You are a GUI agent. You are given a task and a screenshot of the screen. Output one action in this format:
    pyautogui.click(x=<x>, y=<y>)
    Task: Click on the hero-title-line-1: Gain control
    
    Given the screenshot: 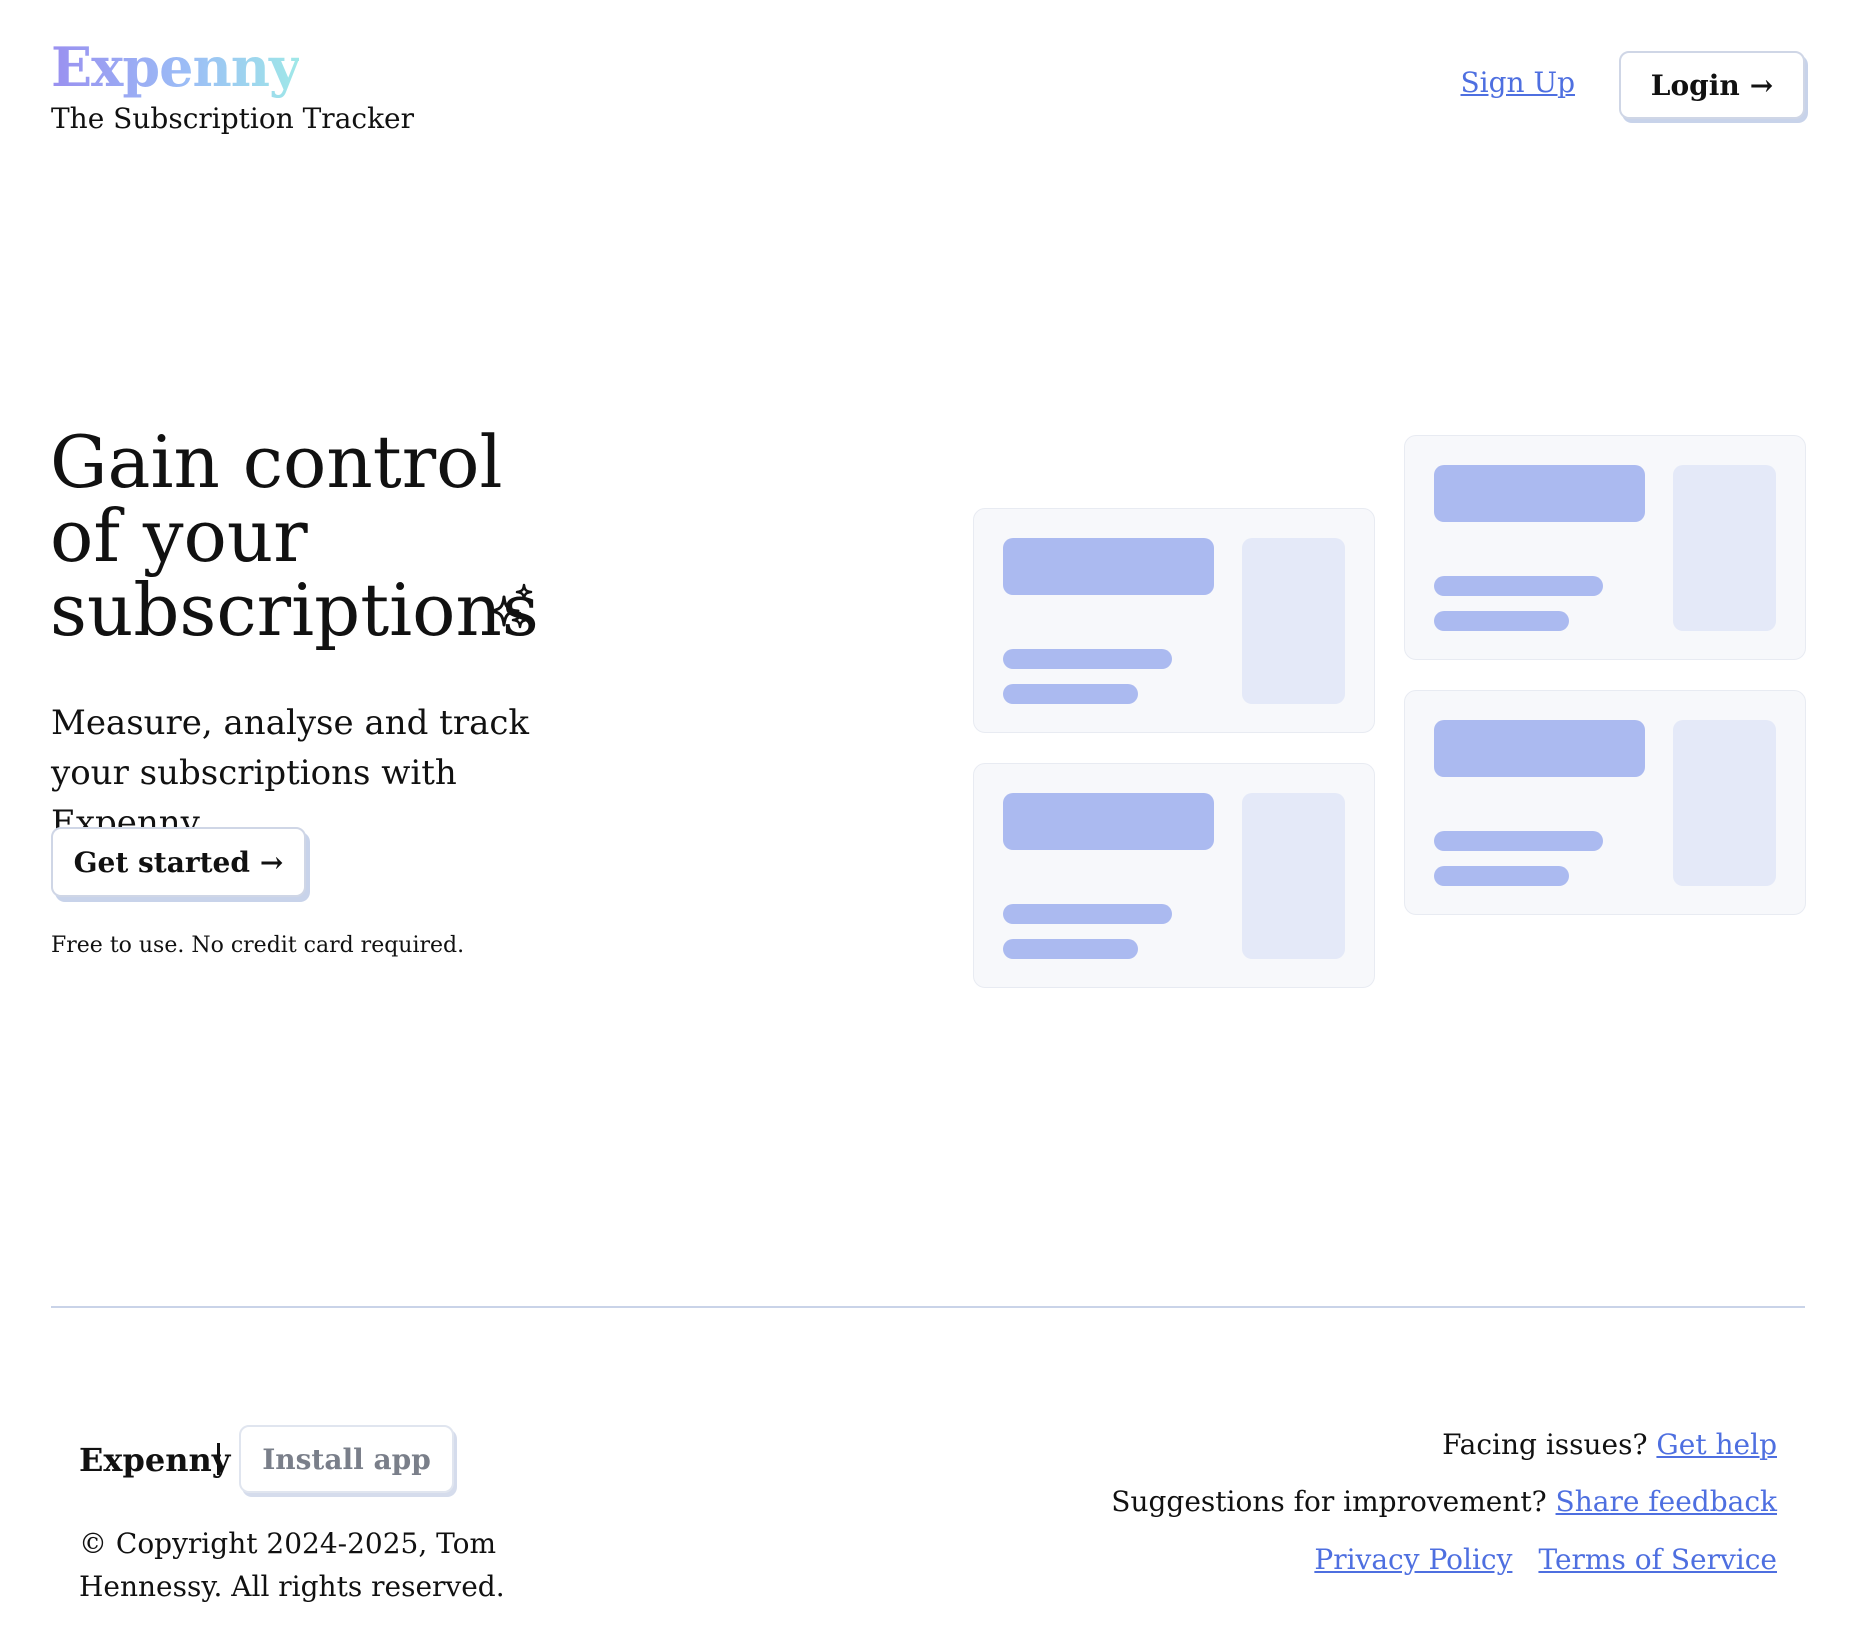 What is the action you would take?
    pyautogui.click(x=276, y=462)
    